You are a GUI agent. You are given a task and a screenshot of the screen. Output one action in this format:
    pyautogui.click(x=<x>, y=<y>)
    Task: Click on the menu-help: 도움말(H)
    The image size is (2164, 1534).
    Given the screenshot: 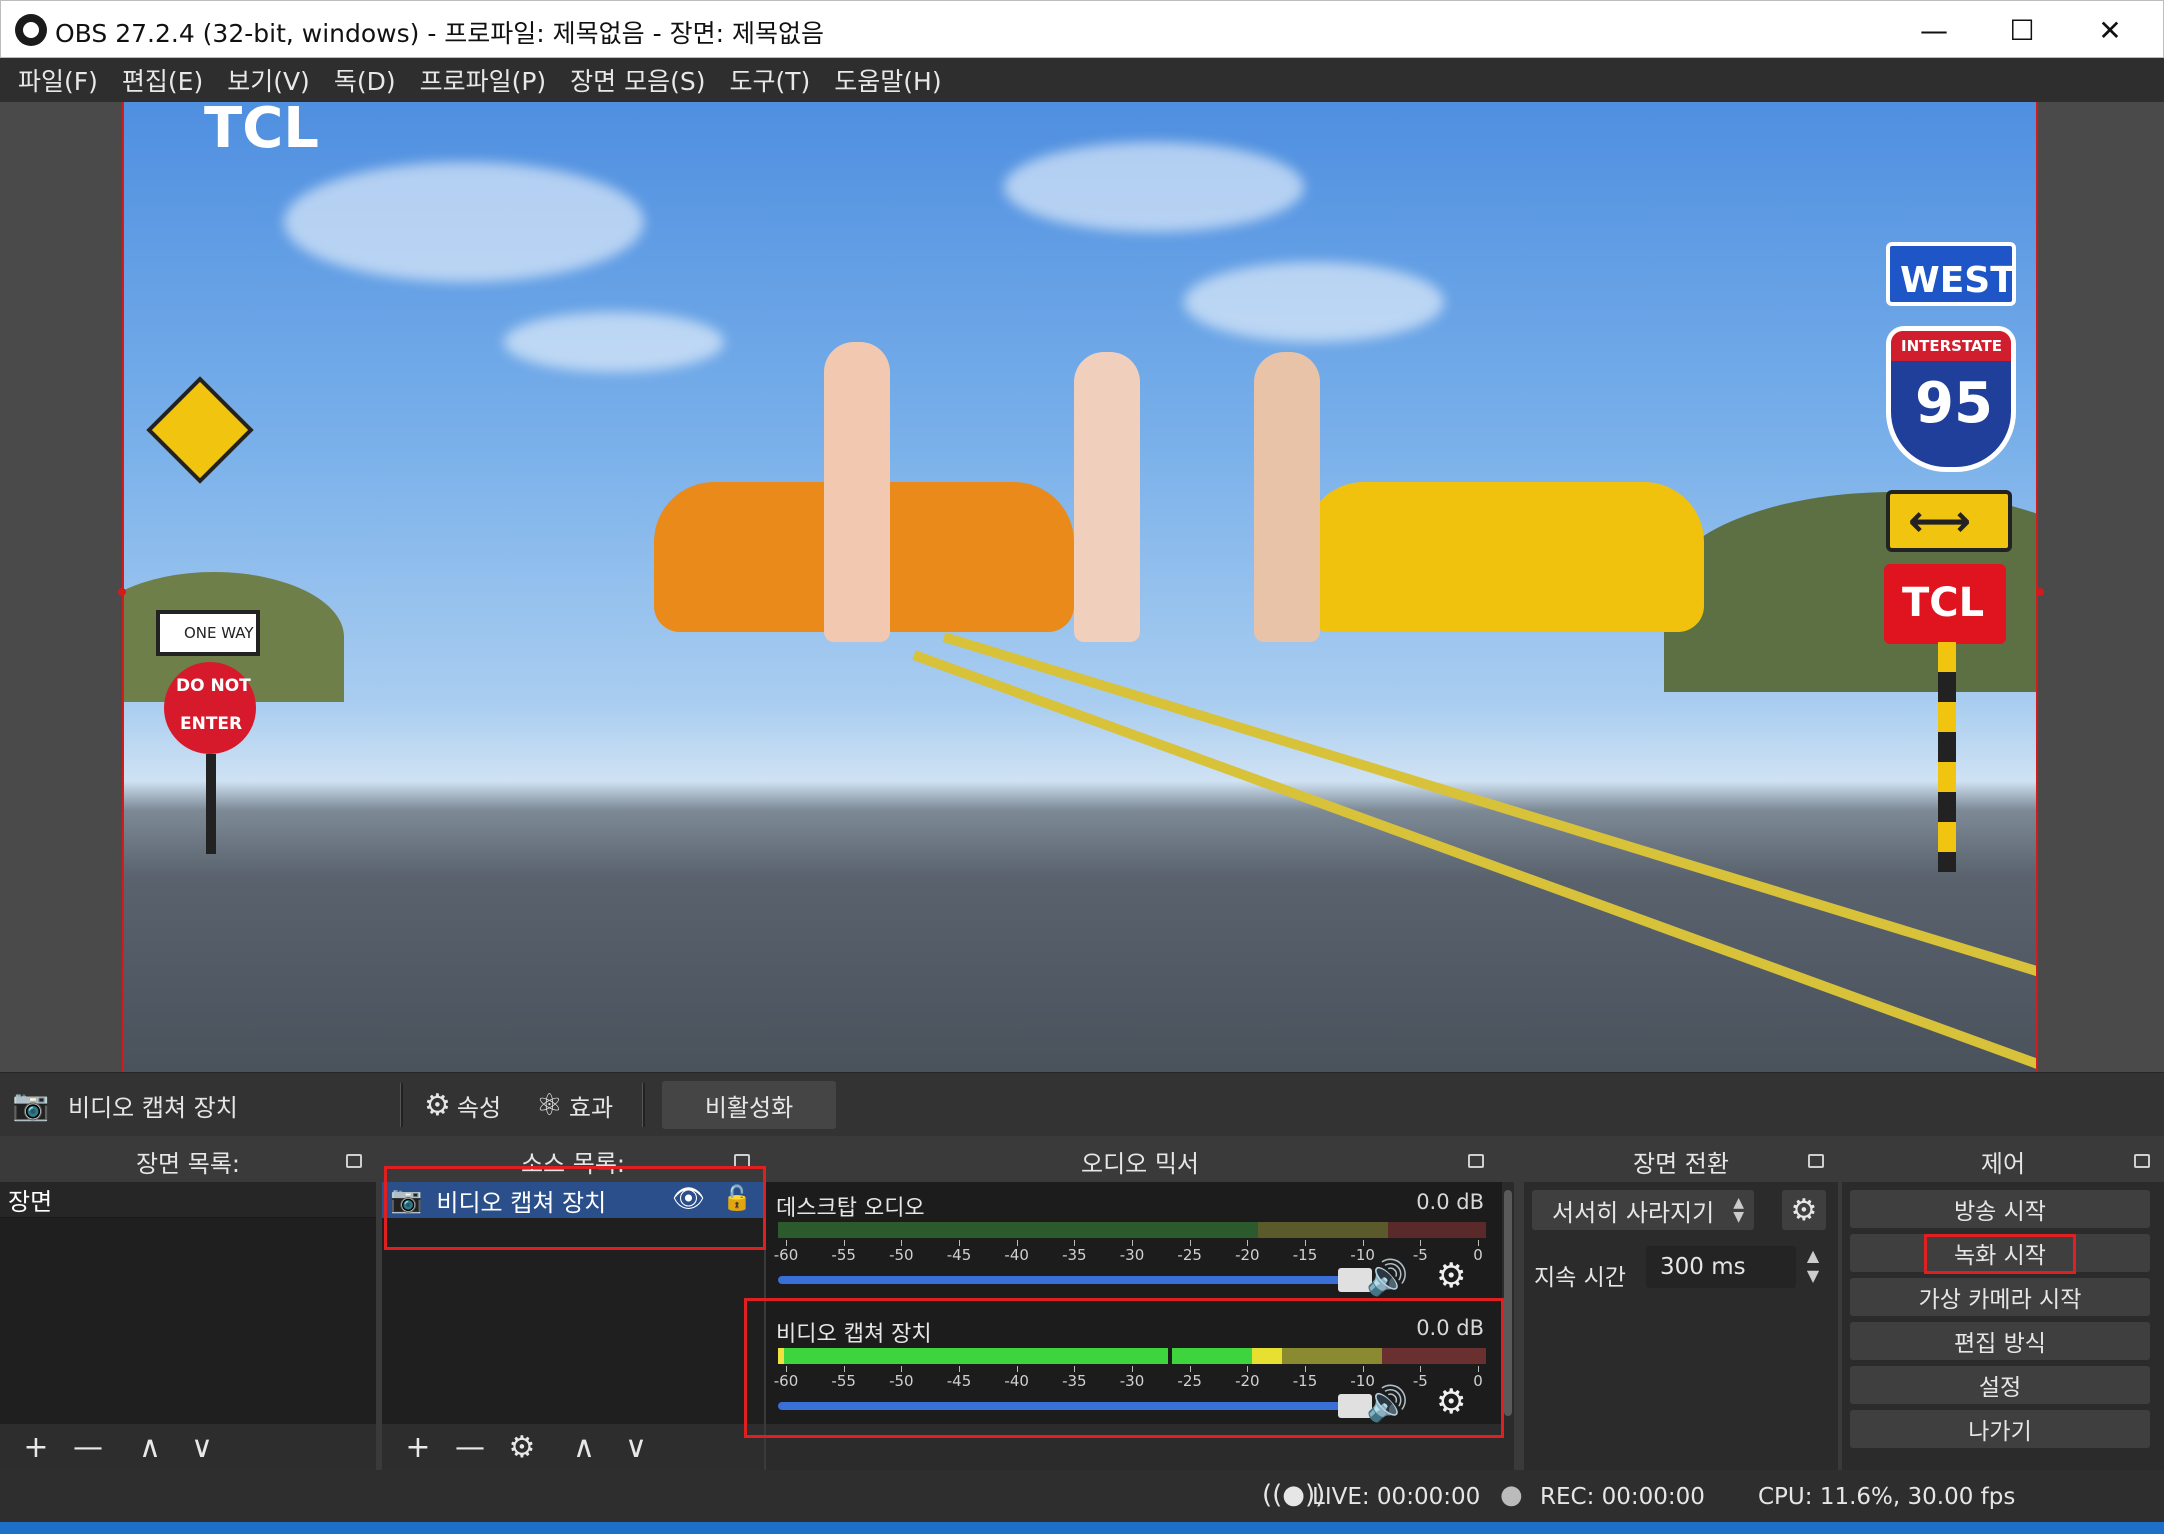 What is the action you would take?
    pyautogui.click(x=887, y=80)
    